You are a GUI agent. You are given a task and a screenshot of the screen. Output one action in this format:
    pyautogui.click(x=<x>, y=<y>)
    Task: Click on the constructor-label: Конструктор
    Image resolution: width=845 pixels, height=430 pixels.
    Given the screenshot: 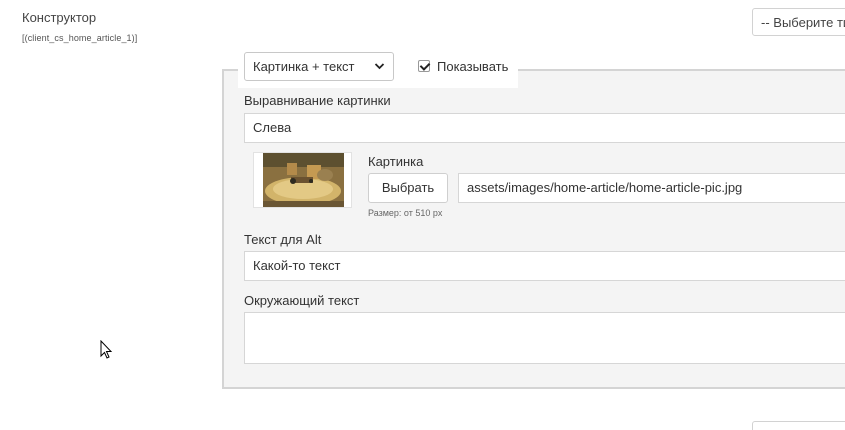 What is the action you would take?
    pyautogui.click(x=59, y=17)
    